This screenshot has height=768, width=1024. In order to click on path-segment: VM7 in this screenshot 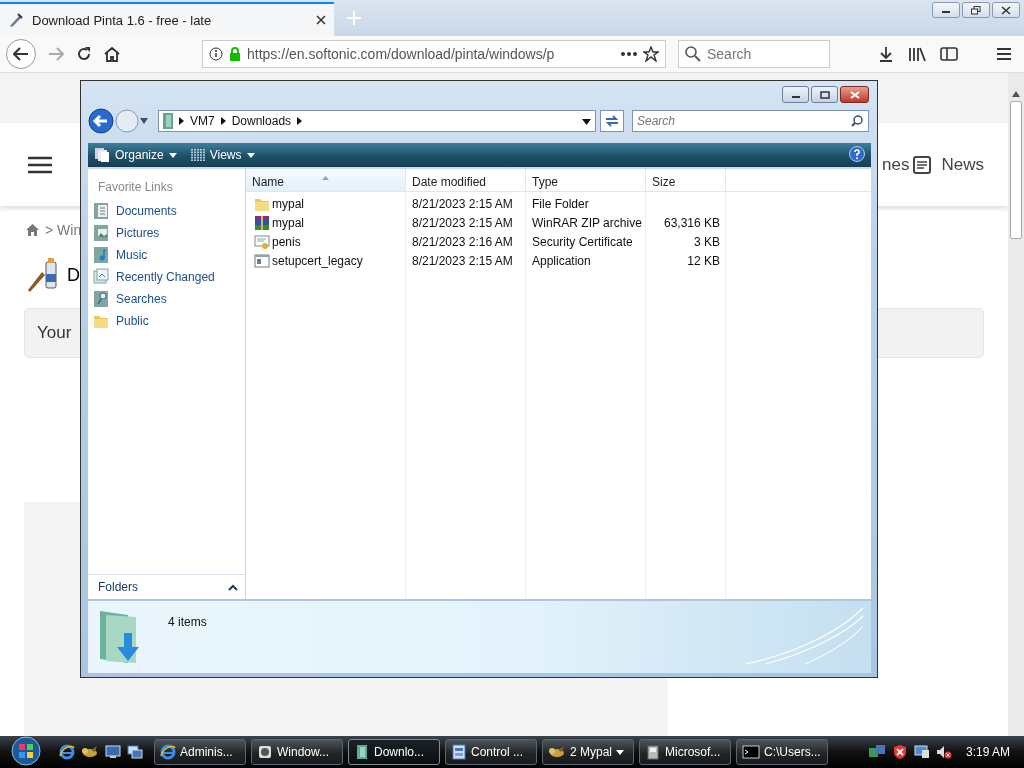, I will do `click(202, 121)`.